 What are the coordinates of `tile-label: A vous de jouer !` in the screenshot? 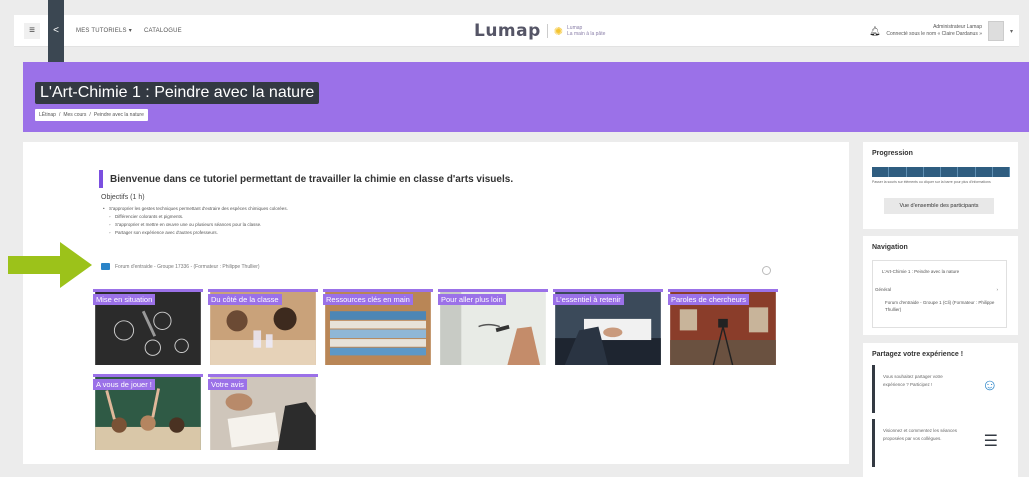 It's located at (124, 384).